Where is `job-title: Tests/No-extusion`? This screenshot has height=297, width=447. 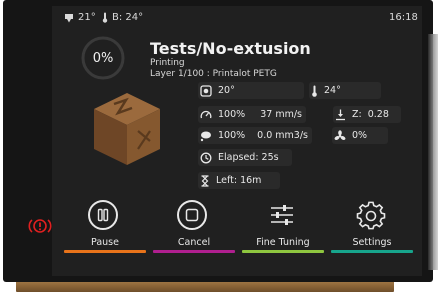 job-title: Tests/No-extusion is located at coordinates (230, 48).